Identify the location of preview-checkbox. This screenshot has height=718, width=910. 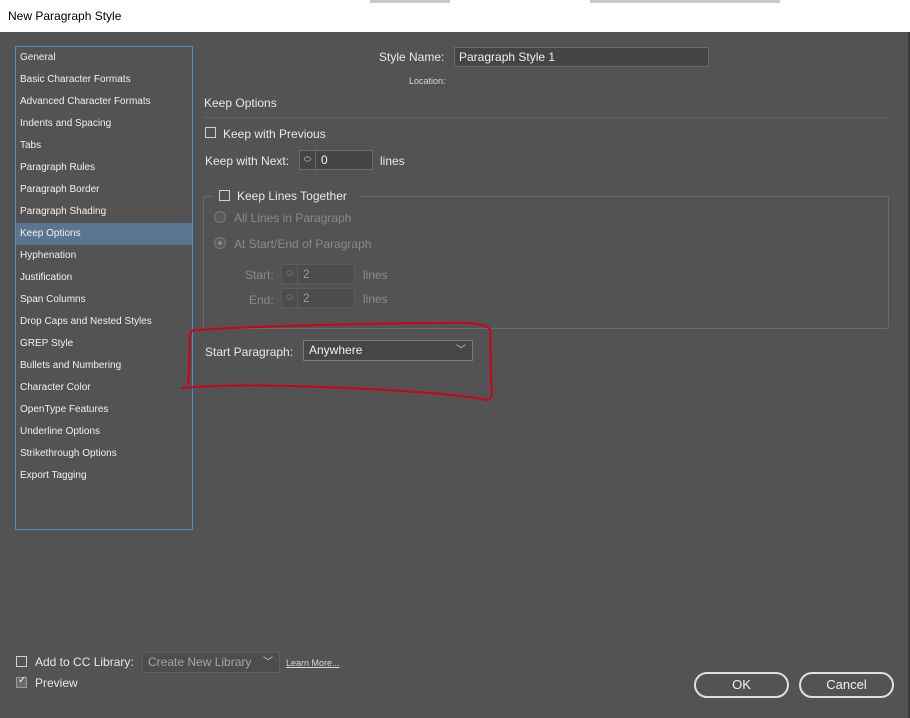
(21, 681).